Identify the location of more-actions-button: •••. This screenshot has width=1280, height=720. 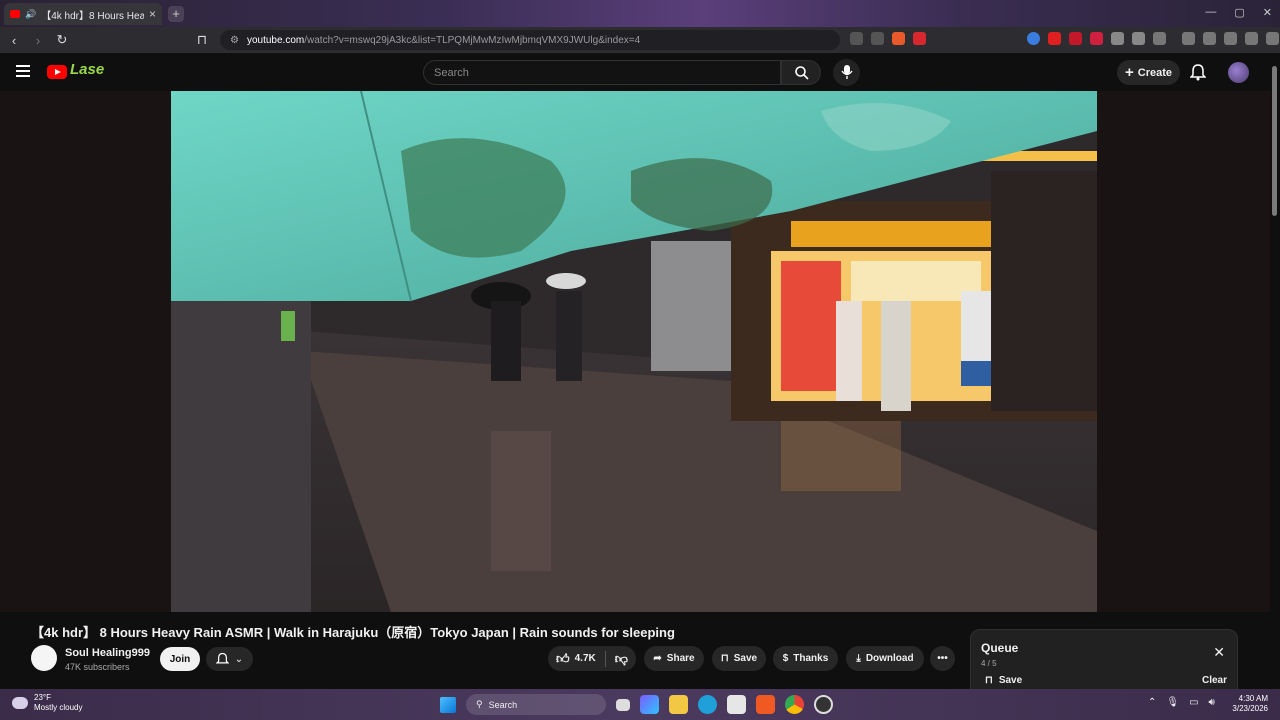
(942, 658).